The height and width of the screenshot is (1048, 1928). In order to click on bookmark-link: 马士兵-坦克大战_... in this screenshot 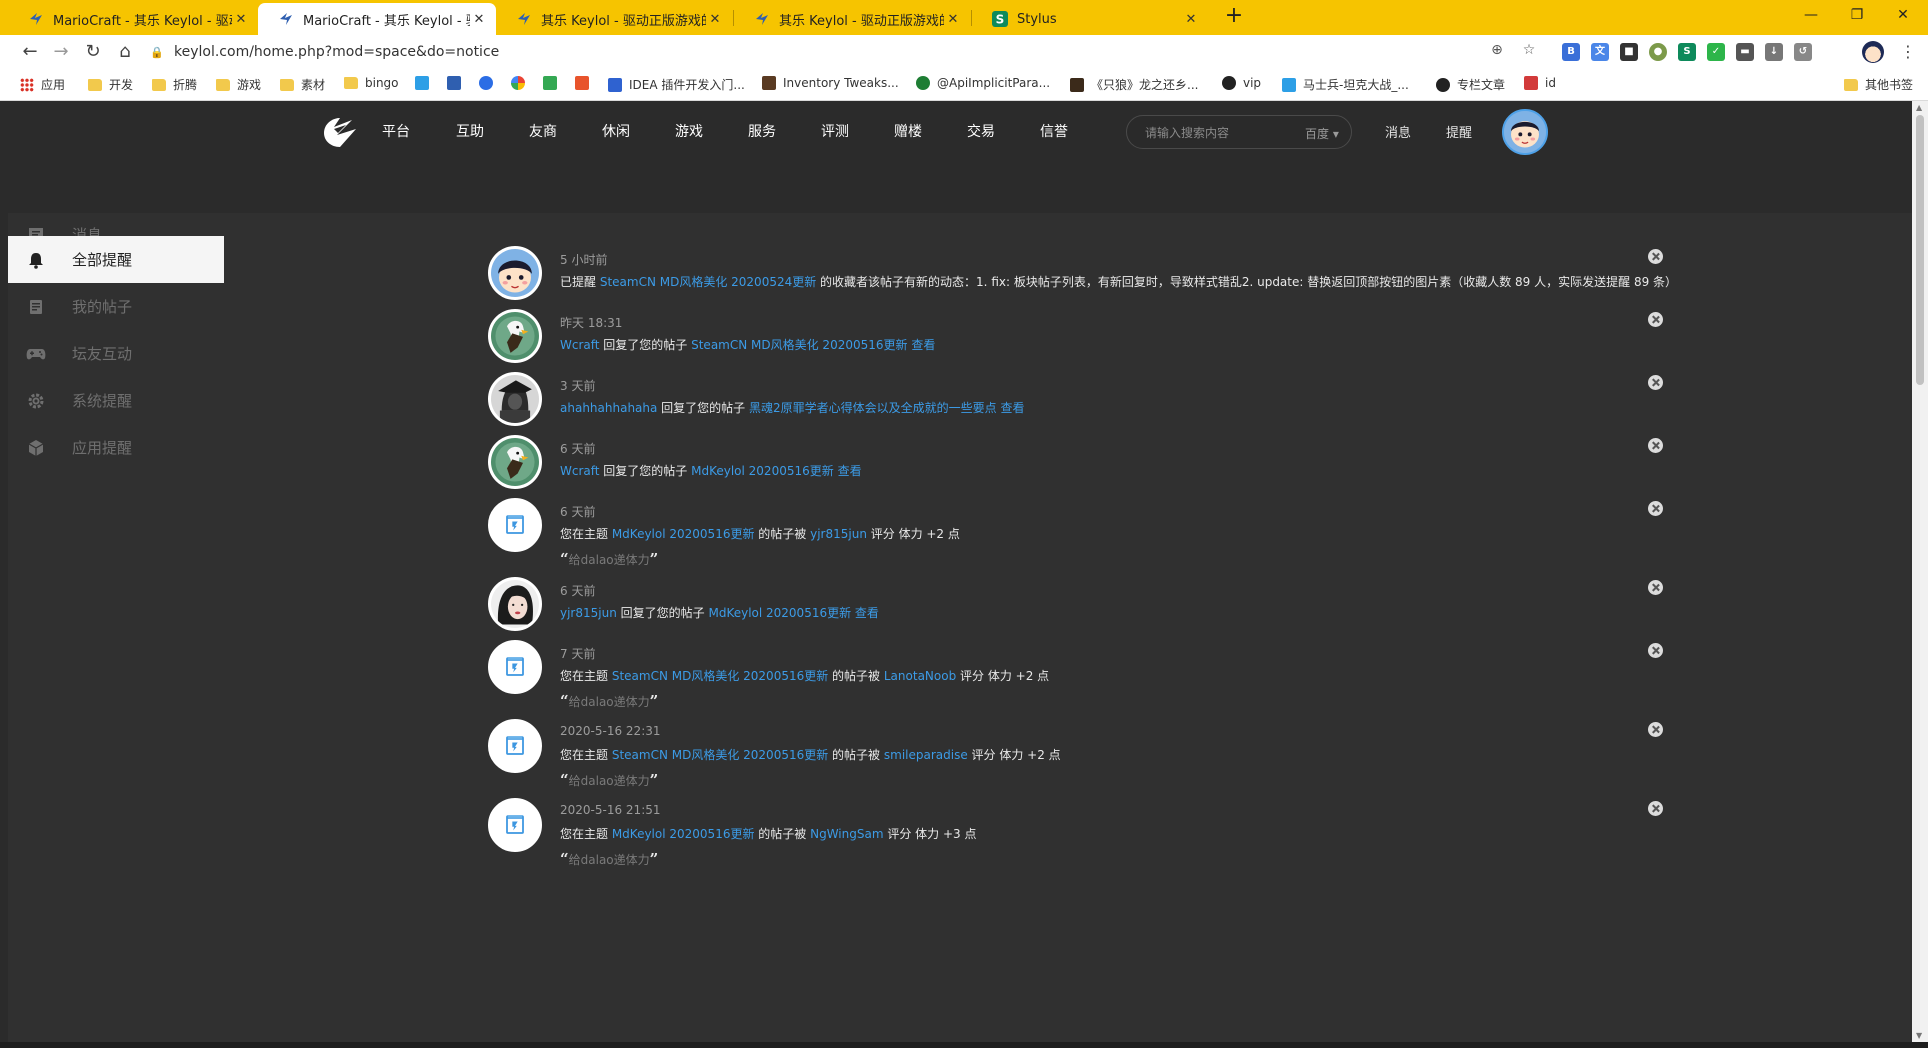, I will do `click(1345, 84)`.